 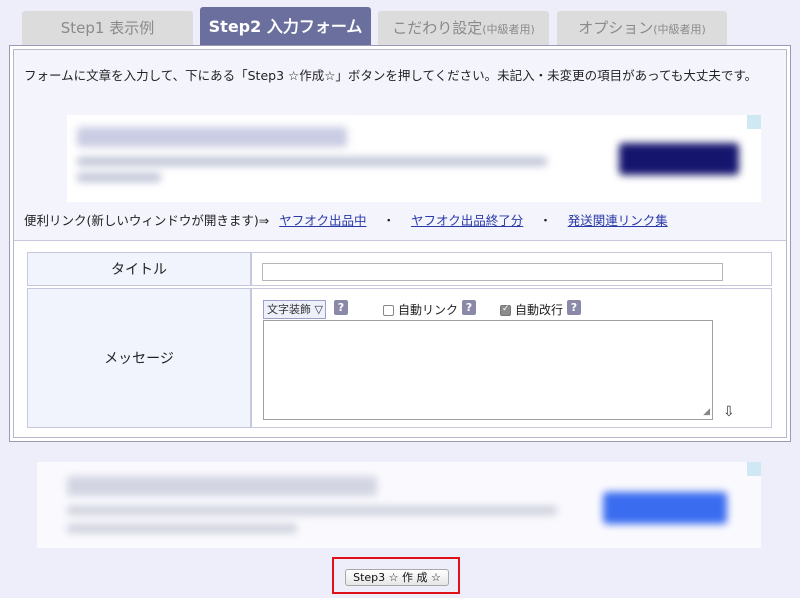 What do you see at coordinates (505, 310) in the screenshot?
I see `auto-break-checkbox` at bounding box center [505, 310].